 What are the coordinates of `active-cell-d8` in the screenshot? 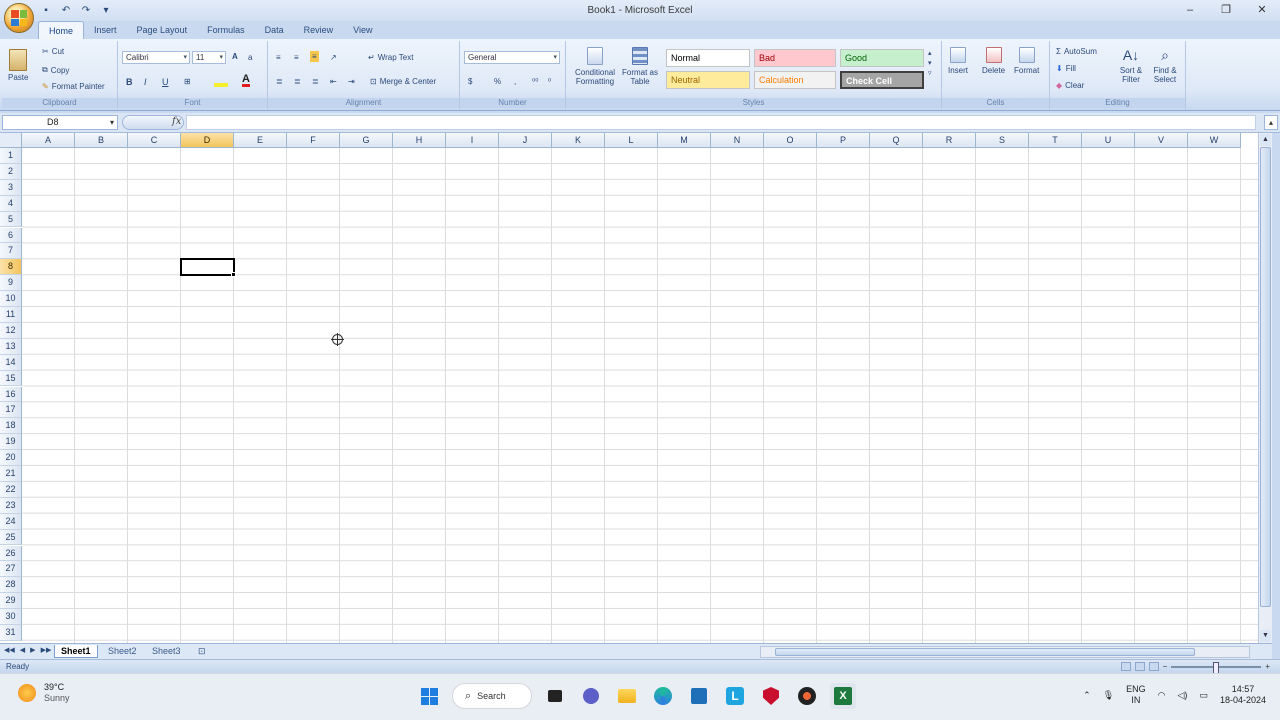 It's located at (207, 267).